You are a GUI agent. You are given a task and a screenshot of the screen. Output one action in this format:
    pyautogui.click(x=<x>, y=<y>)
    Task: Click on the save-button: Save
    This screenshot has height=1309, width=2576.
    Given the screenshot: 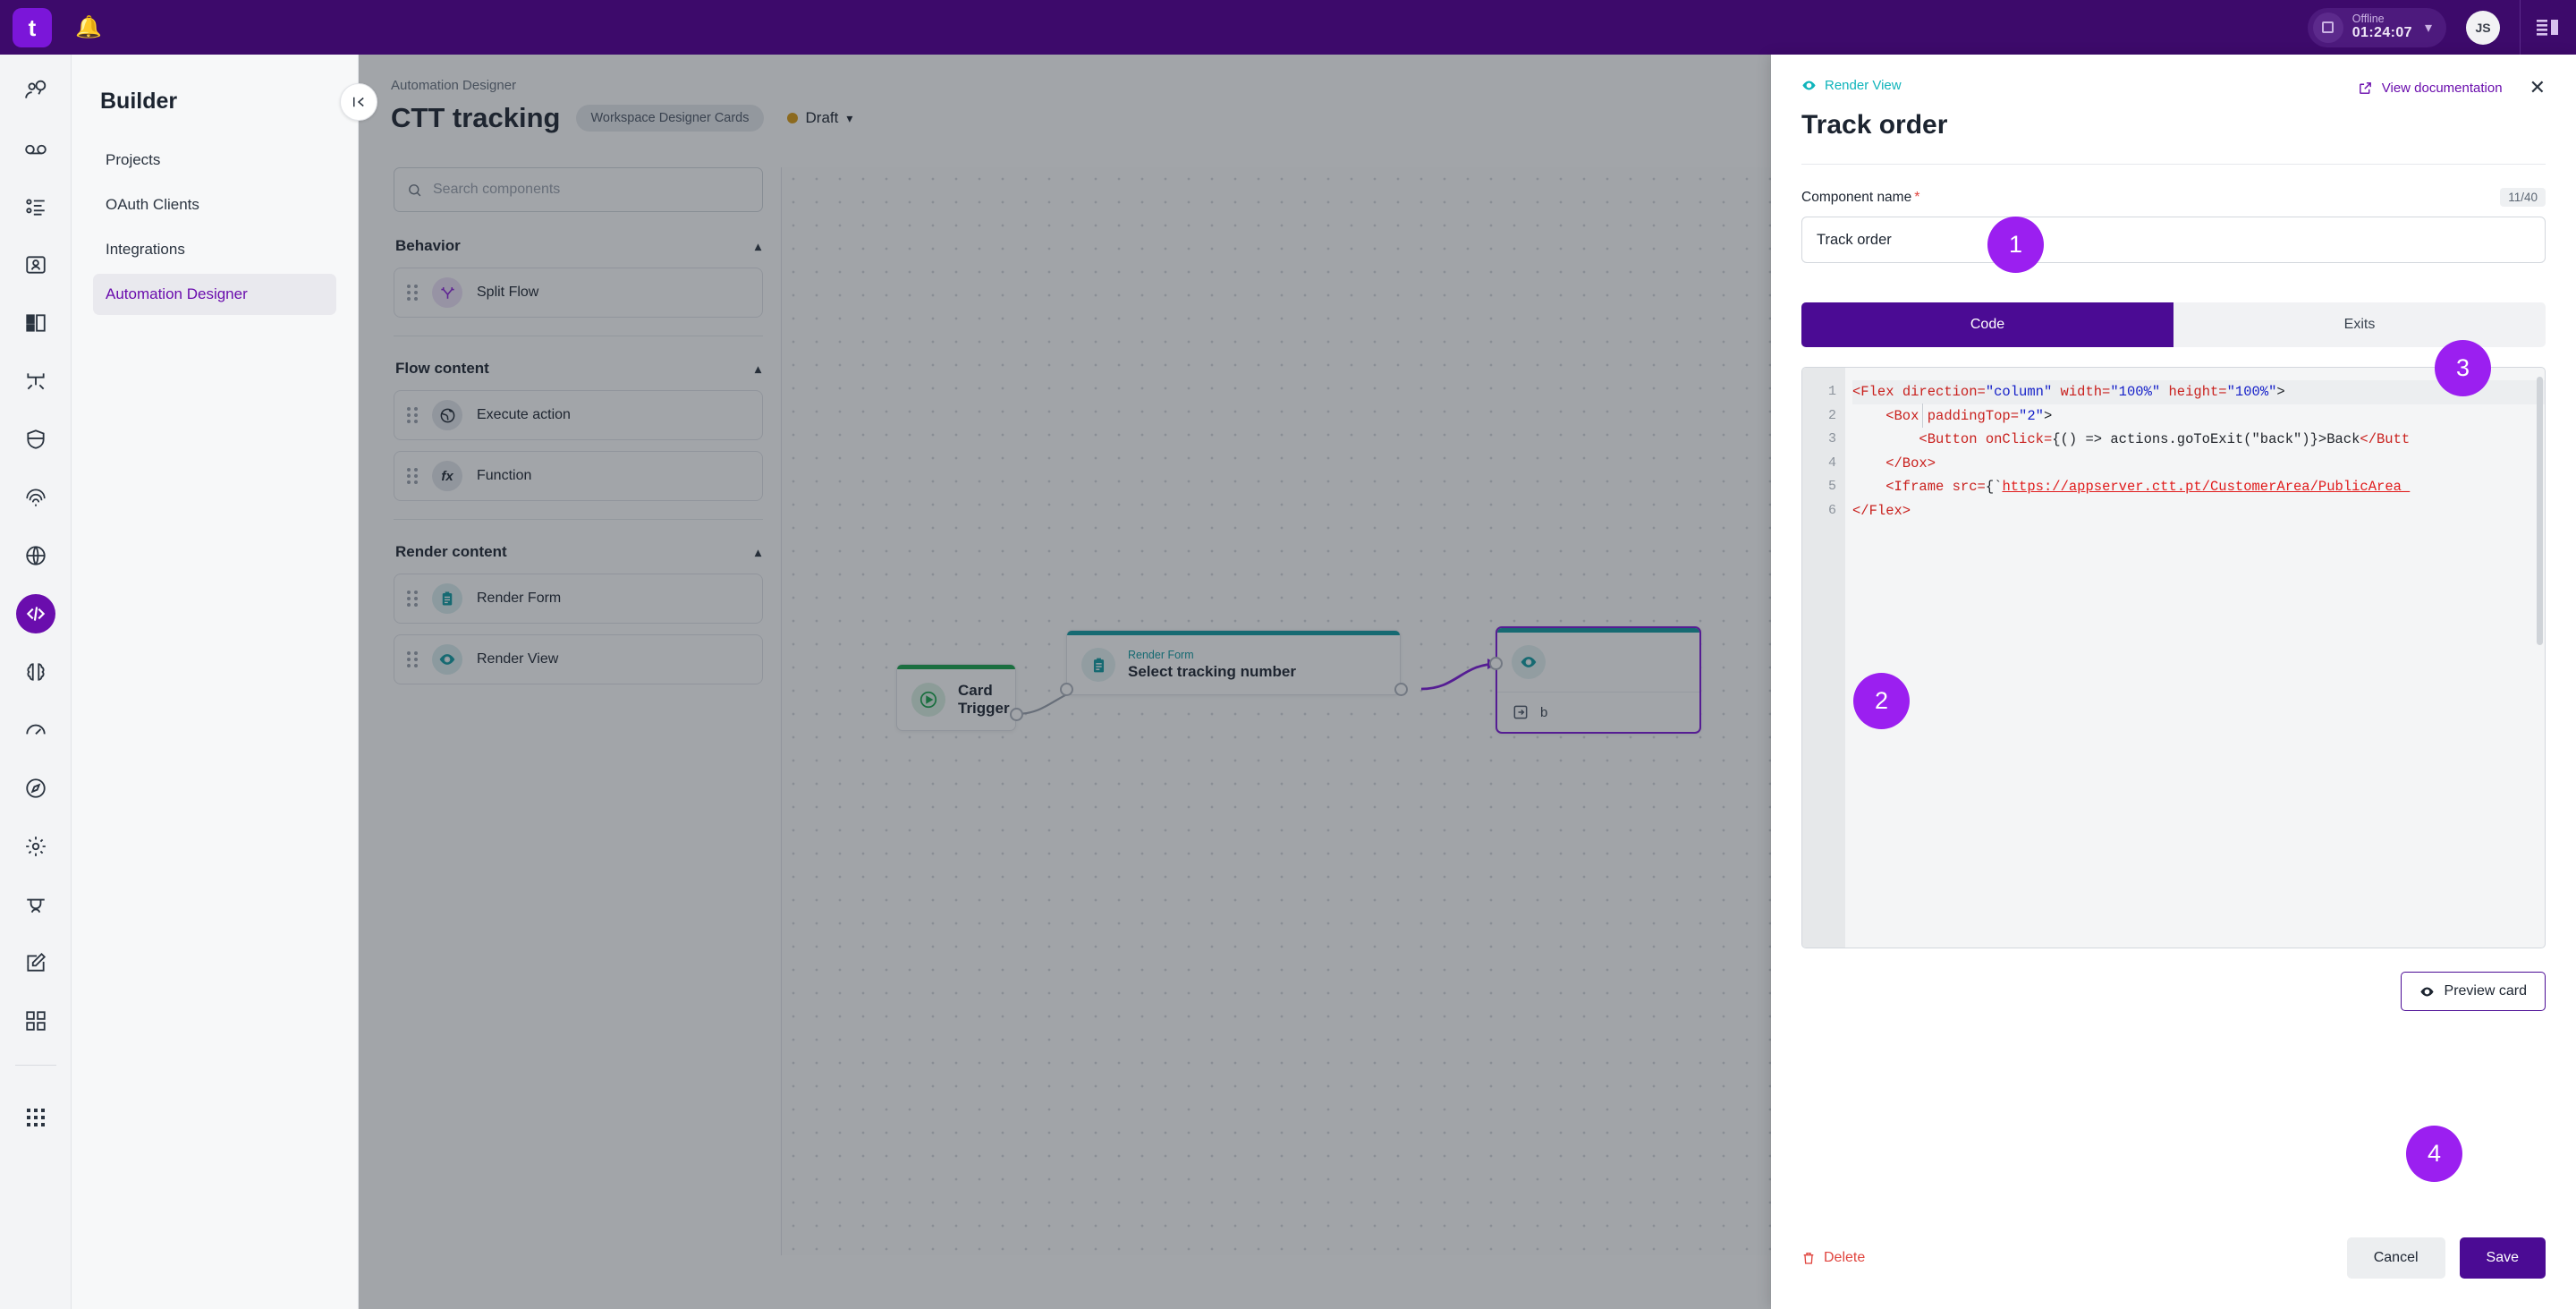 What is the action you would take?
    pyautogui.click(x=2502, y=1258)
    